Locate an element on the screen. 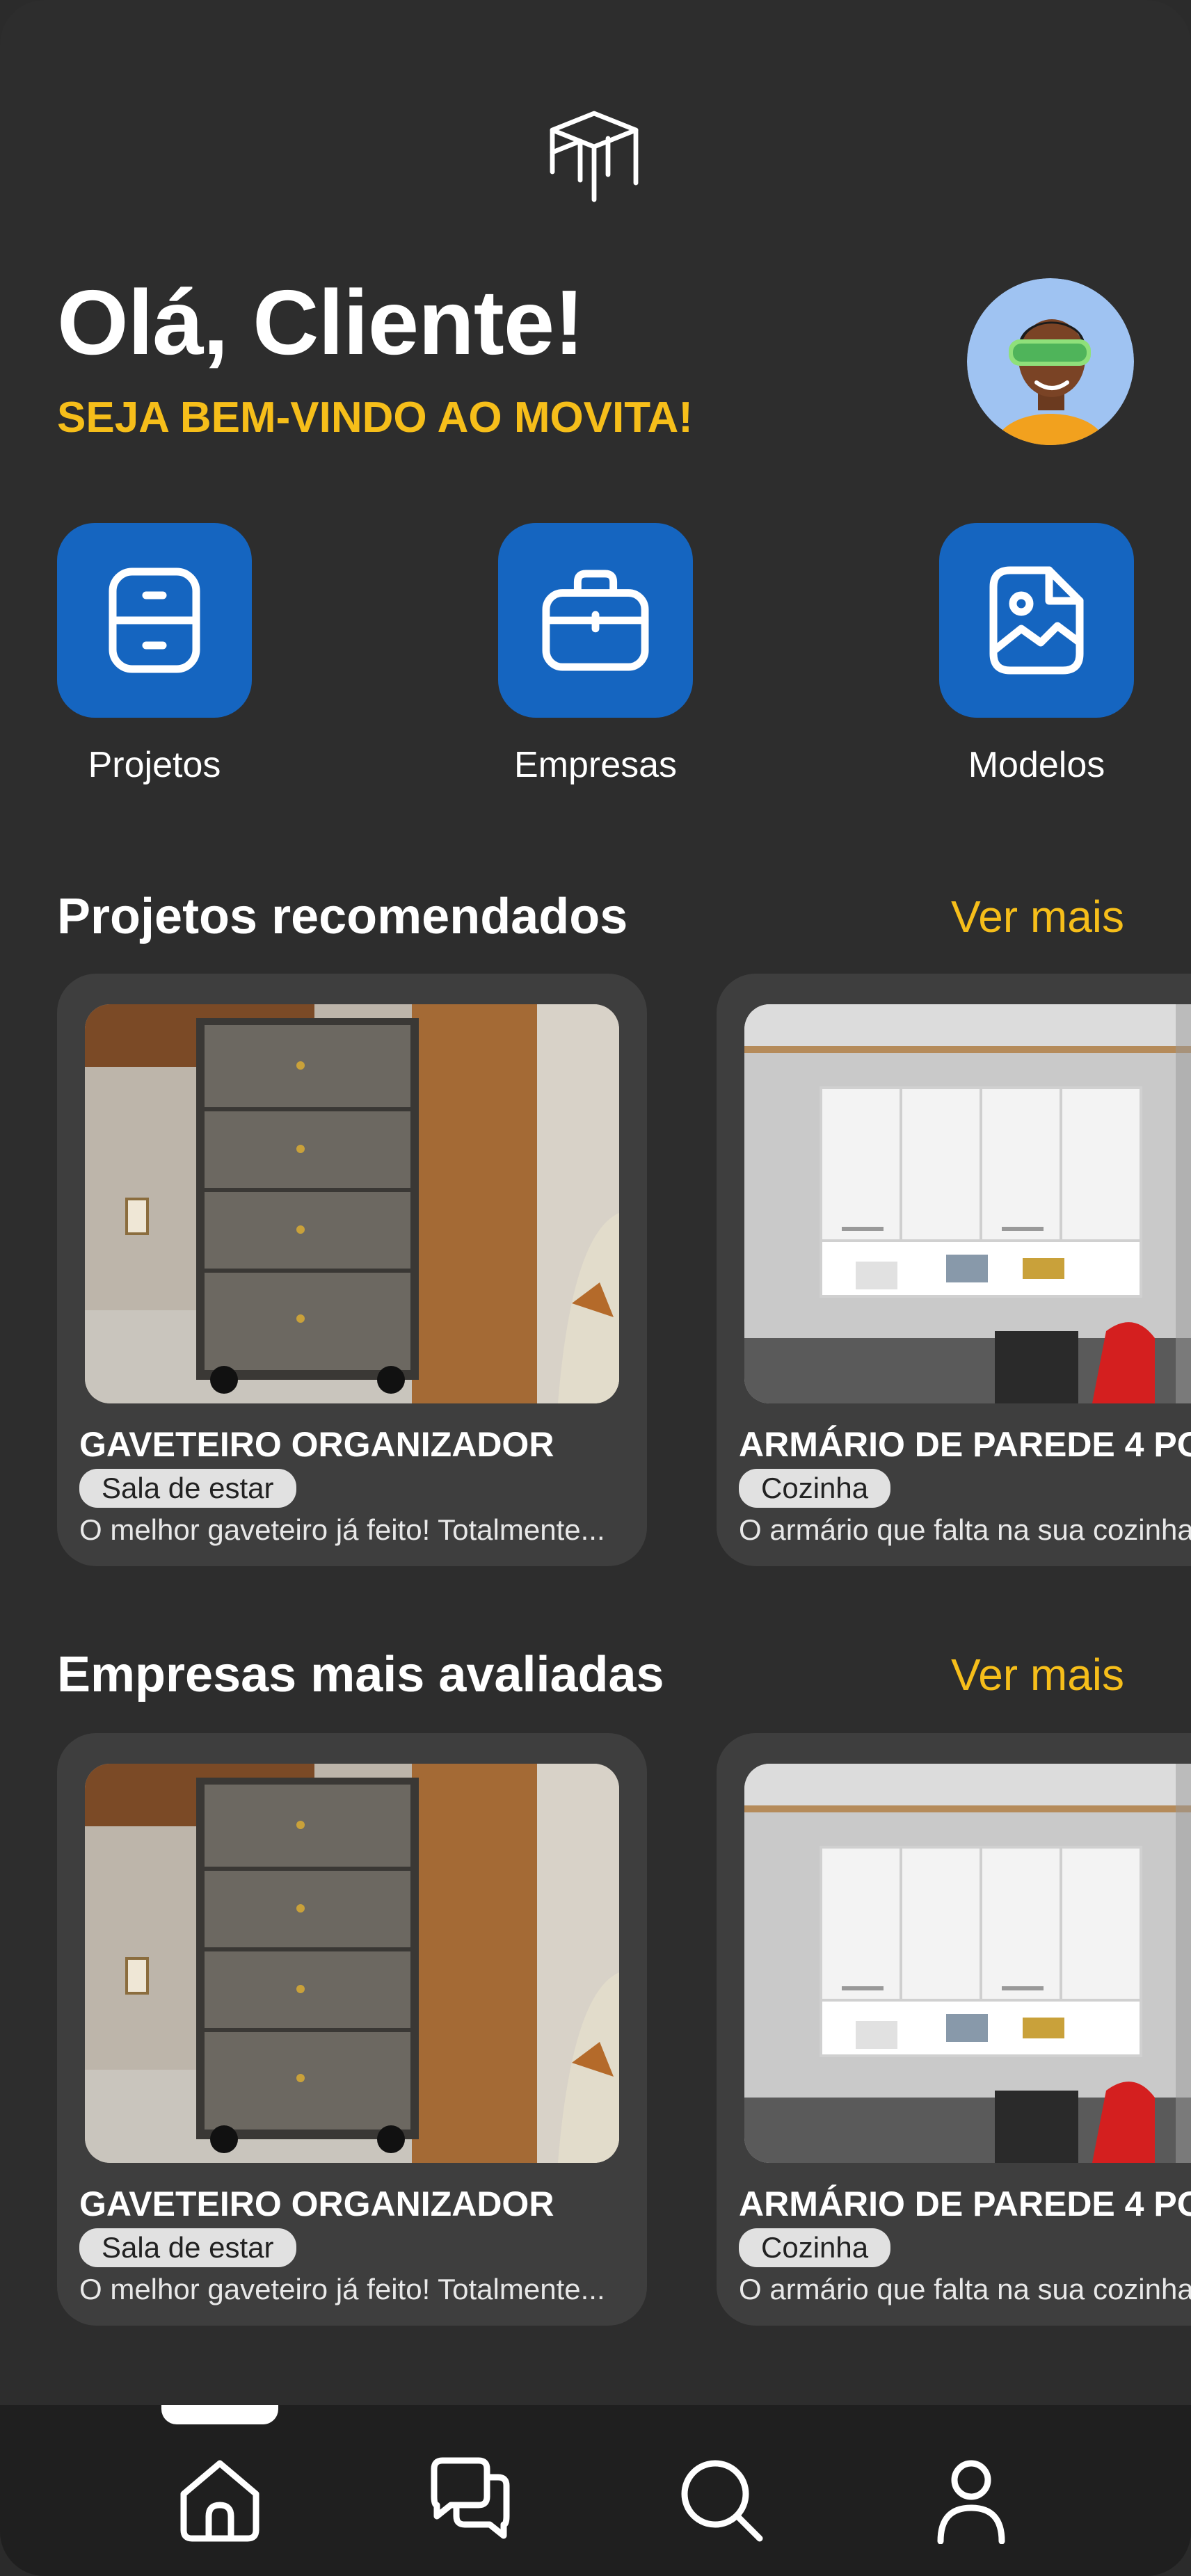 The width and height of the screenshot is (1191, 2576). chair-desk-logo-icon is located at coordinates (594, 156).